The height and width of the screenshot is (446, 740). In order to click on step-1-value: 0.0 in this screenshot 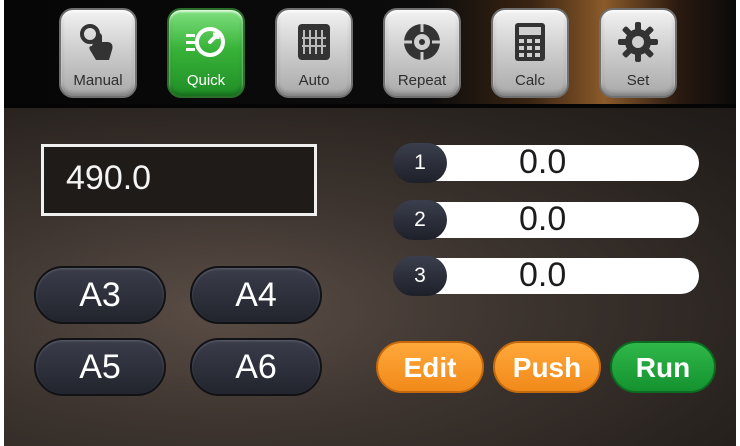, I will do `click(543, 162)`.